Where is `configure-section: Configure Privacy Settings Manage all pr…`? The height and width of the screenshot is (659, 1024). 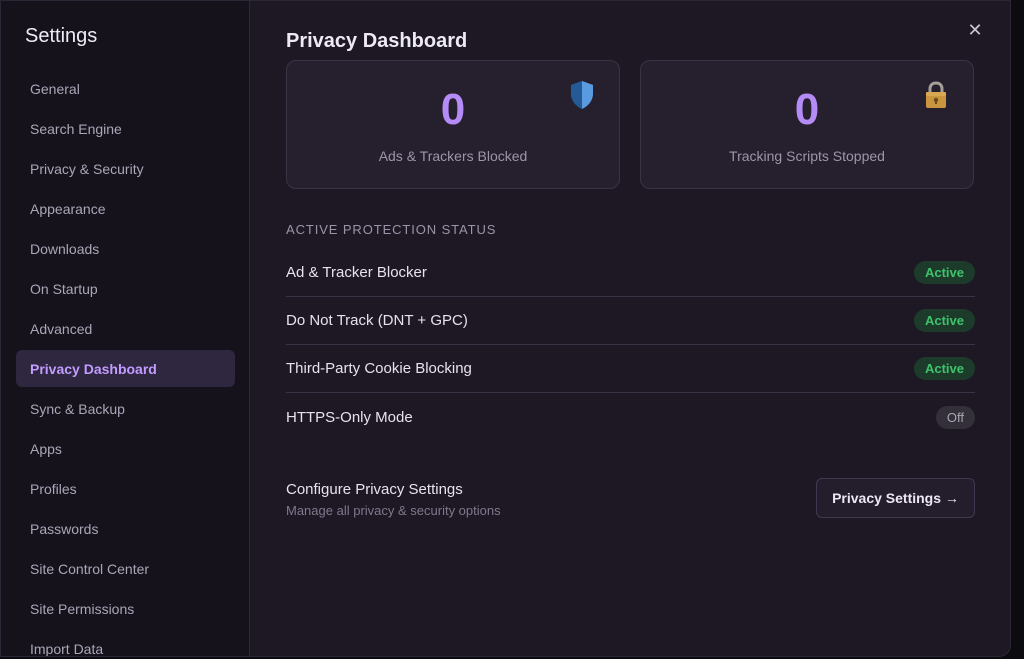
configure-section: Configure Privacy Settings Manage all pr… is located at coordinates (393, 499).